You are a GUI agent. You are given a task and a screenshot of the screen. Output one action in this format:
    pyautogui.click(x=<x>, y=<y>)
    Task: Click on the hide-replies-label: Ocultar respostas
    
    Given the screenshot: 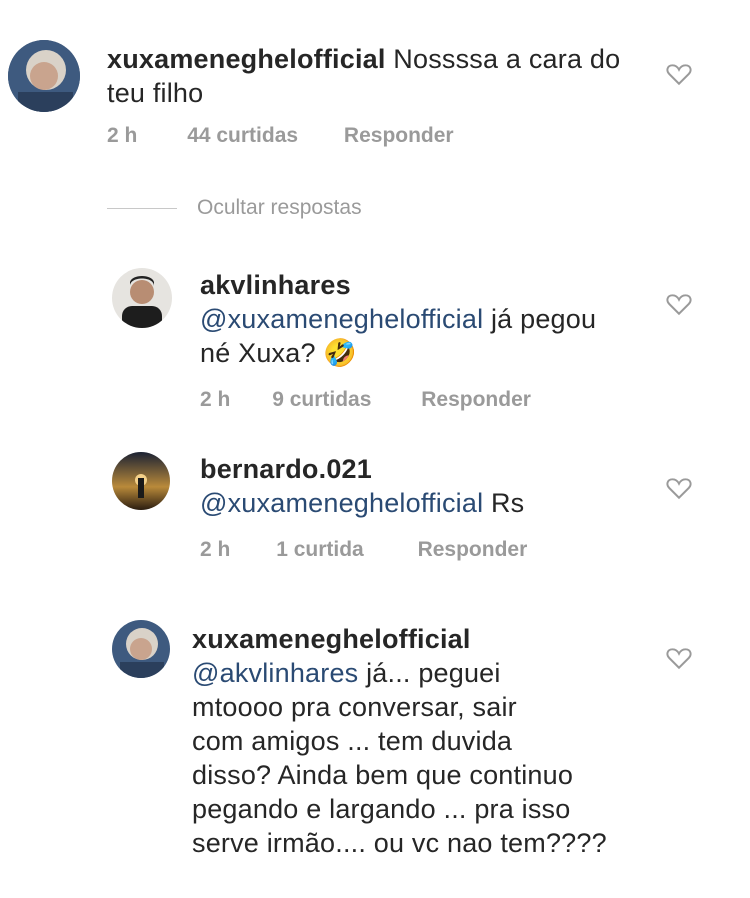 What is the action you would take?
    pyautogui.click(x=279, y=207)
    